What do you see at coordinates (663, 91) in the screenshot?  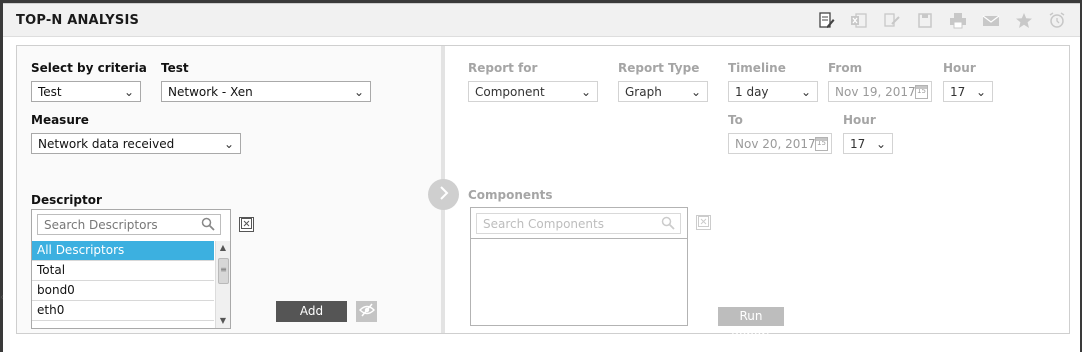 I see `report-type-select: Graph ⌄` at bounding box center [663, 91].